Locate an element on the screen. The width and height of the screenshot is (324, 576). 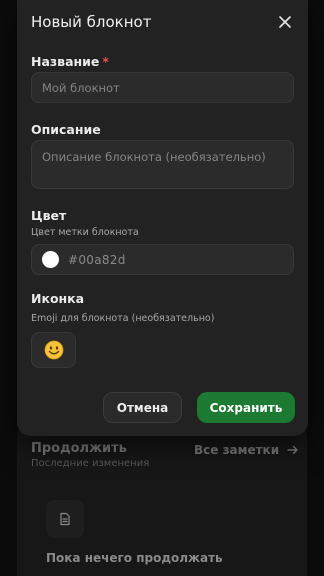
icon-hint: Emoji для блокнота (необязательно) is located at coordinates (123, 318).